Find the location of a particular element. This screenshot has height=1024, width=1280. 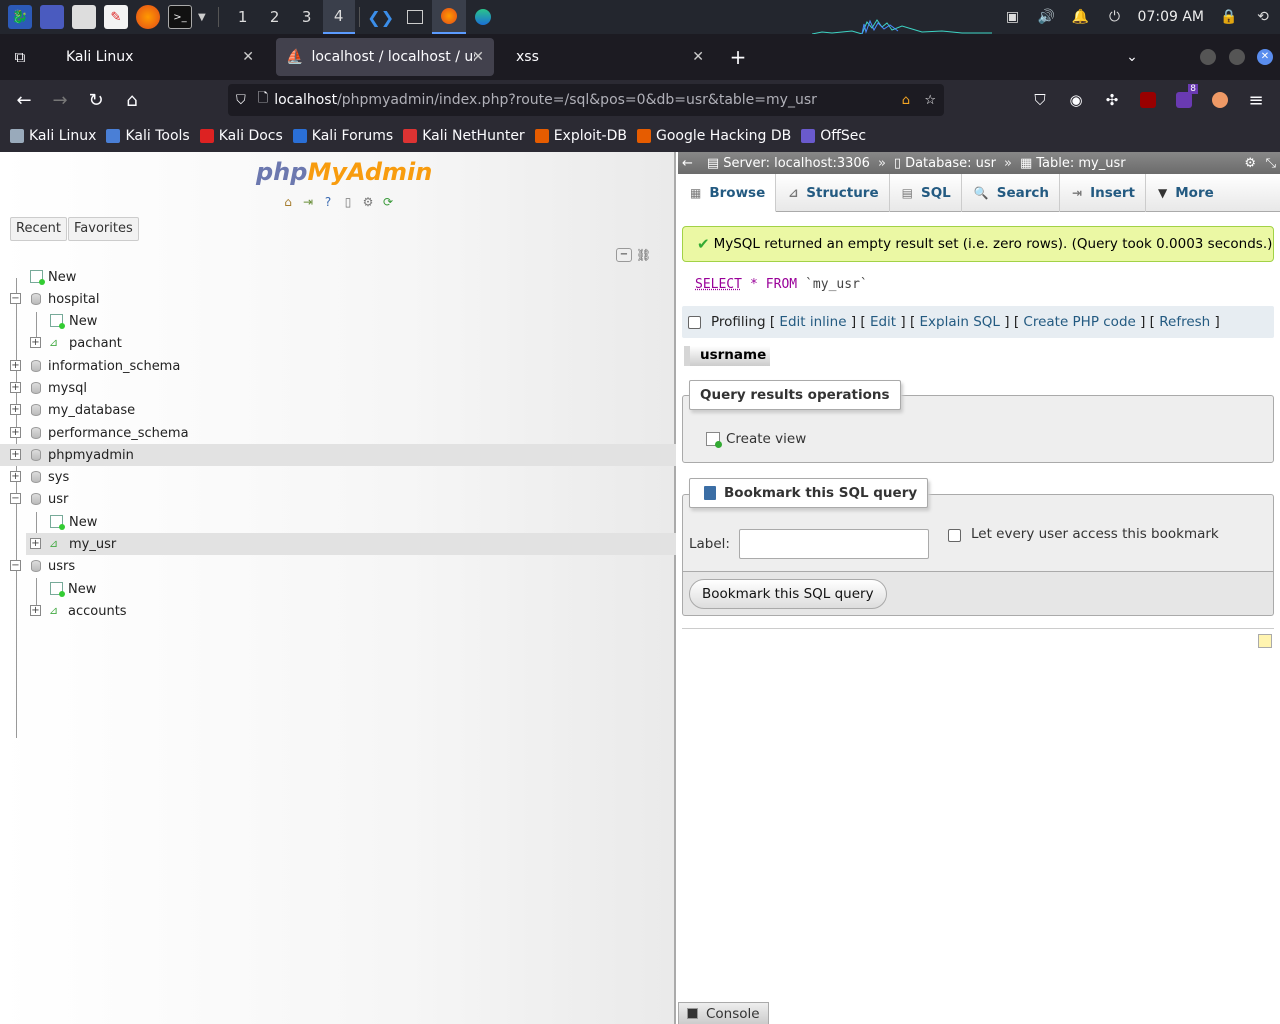

create-php-code-link: Create PHP code is located at coordinates (1079, 322).